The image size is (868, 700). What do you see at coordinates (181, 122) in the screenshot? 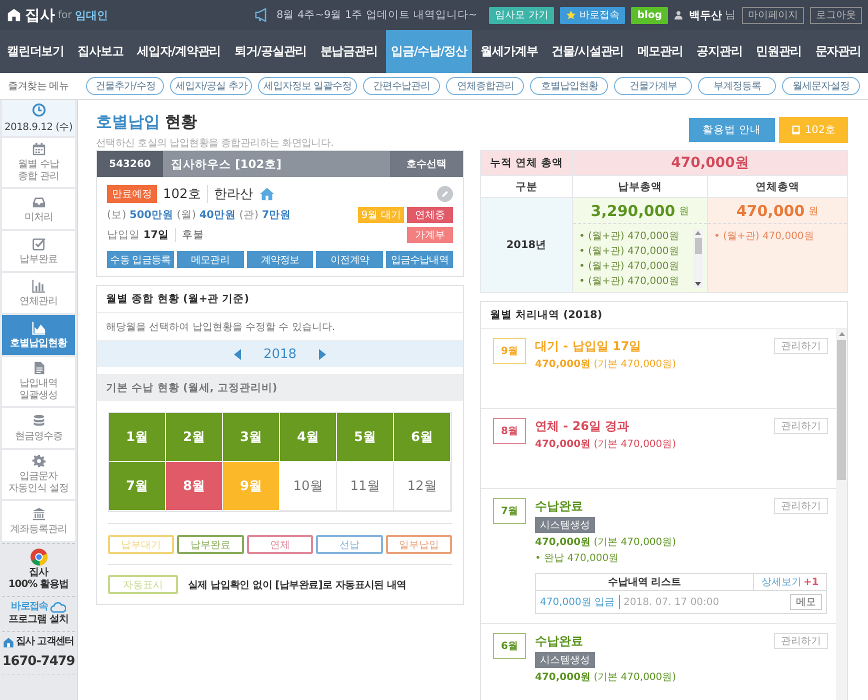
I see `page-title: 현황` at bounding box center [181, 122].